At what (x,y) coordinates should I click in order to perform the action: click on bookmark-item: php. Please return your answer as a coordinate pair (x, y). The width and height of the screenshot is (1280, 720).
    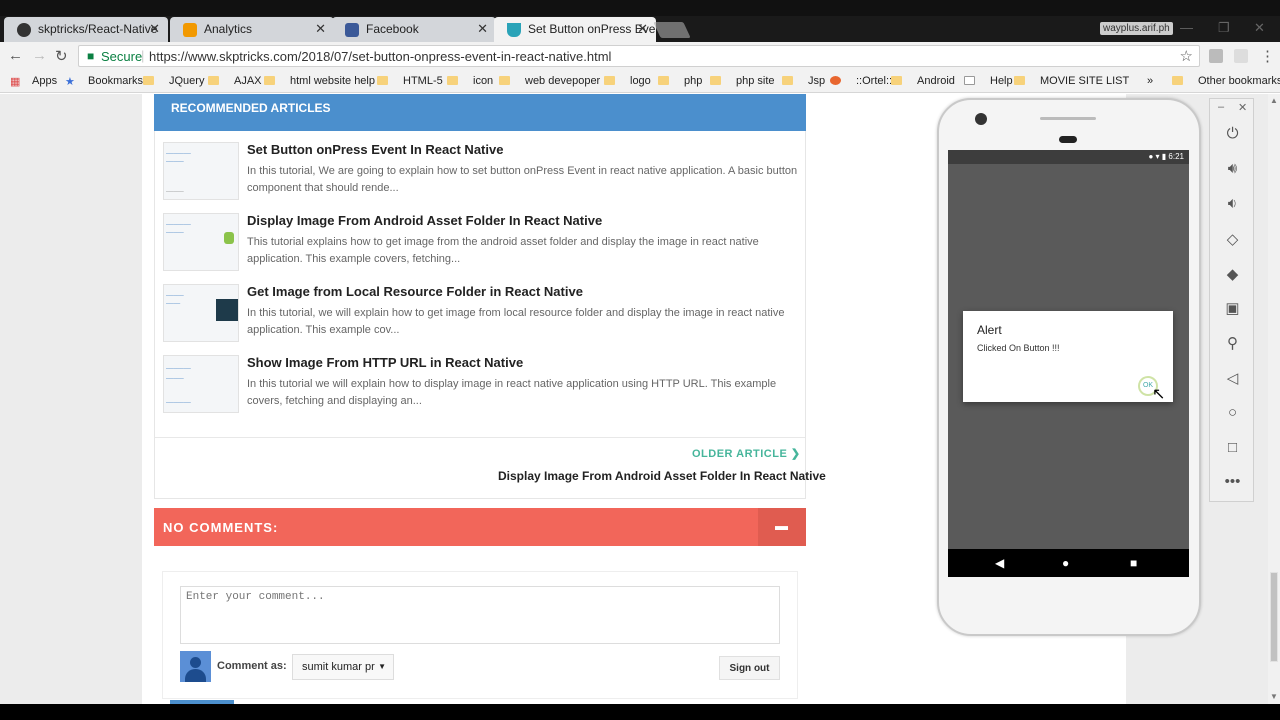
    Looking at the image, I should click on (680, 81).